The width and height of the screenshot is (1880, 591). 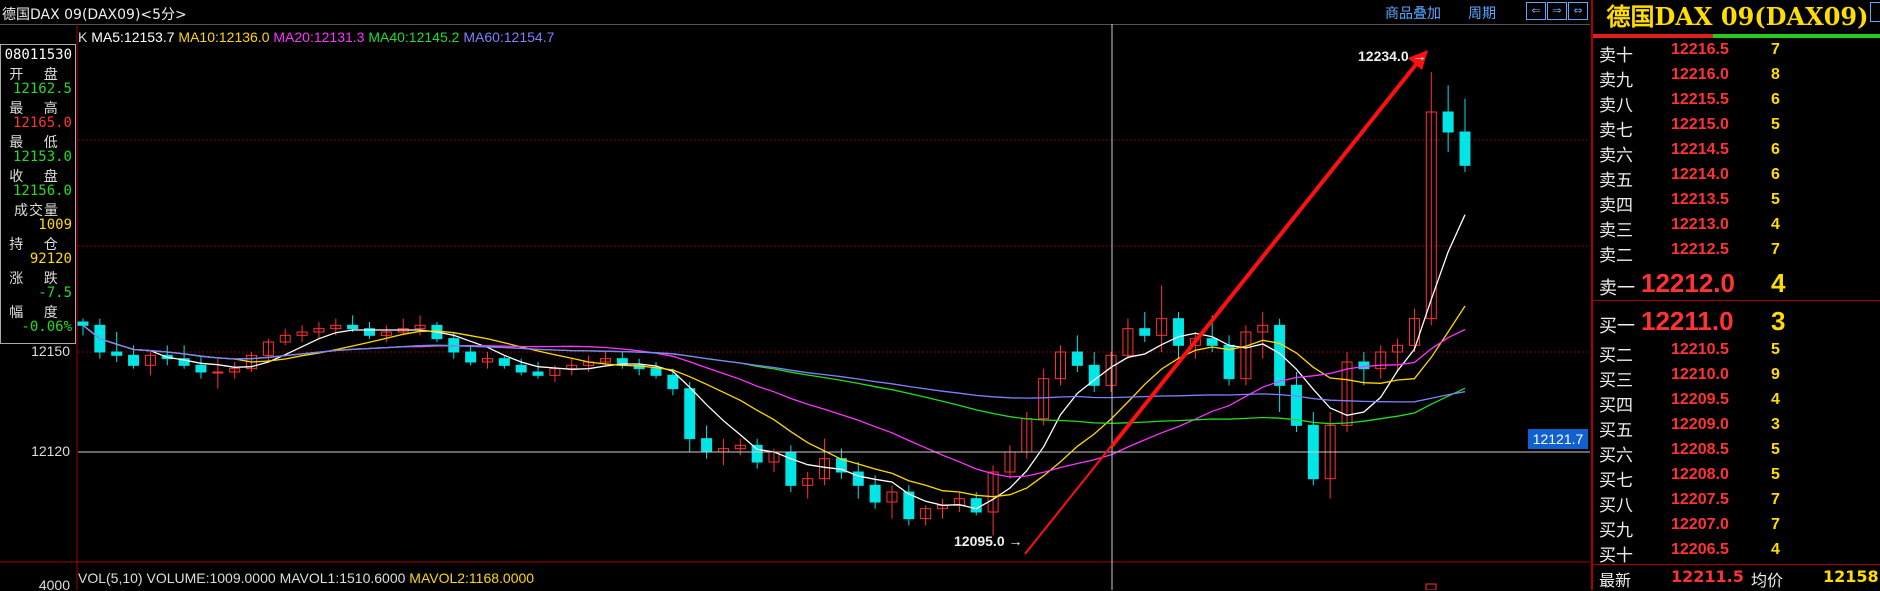 I want to click on ask-row: 卖九 12216.0 8, so click(x=1736, y=78).